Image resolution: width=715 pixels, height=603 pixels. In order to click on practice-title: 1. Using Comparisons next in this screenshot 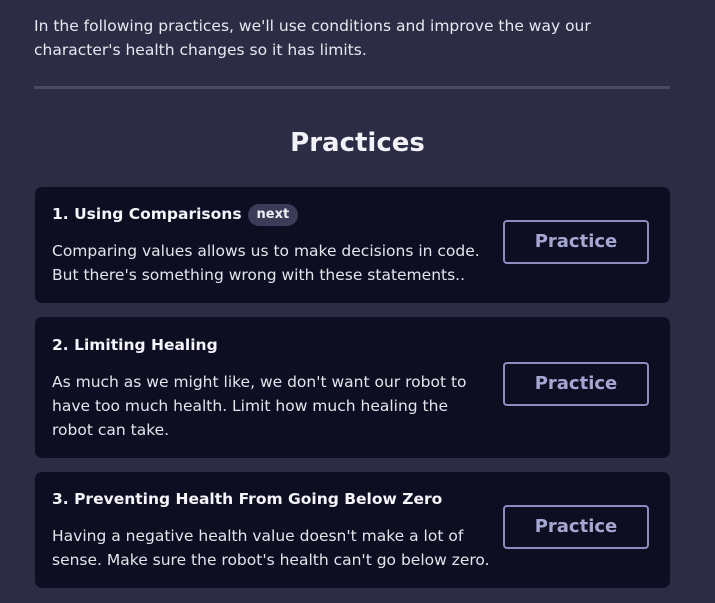, I will do `click(175, 214)`.